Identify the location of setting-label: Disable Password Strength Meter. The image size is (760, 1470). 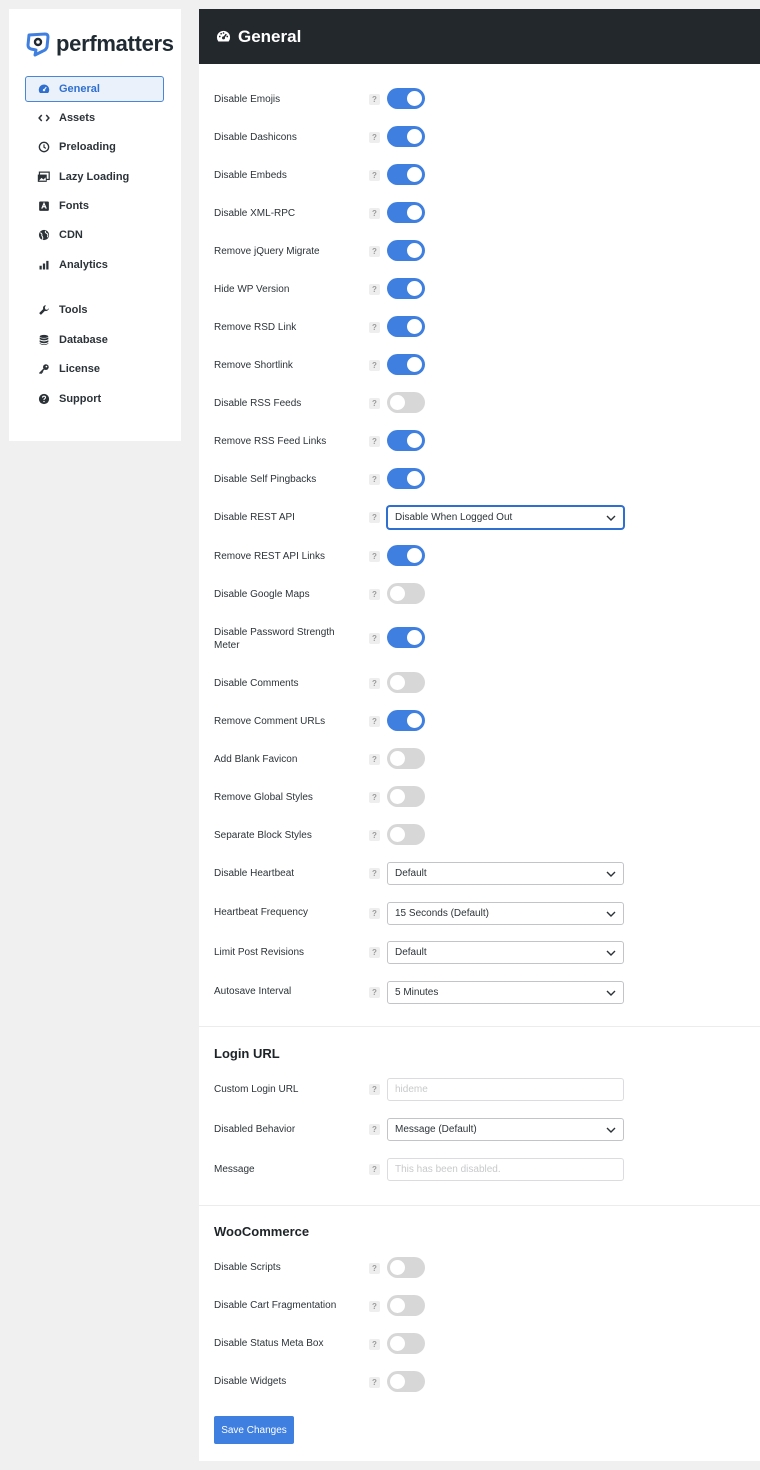
(274, 639).